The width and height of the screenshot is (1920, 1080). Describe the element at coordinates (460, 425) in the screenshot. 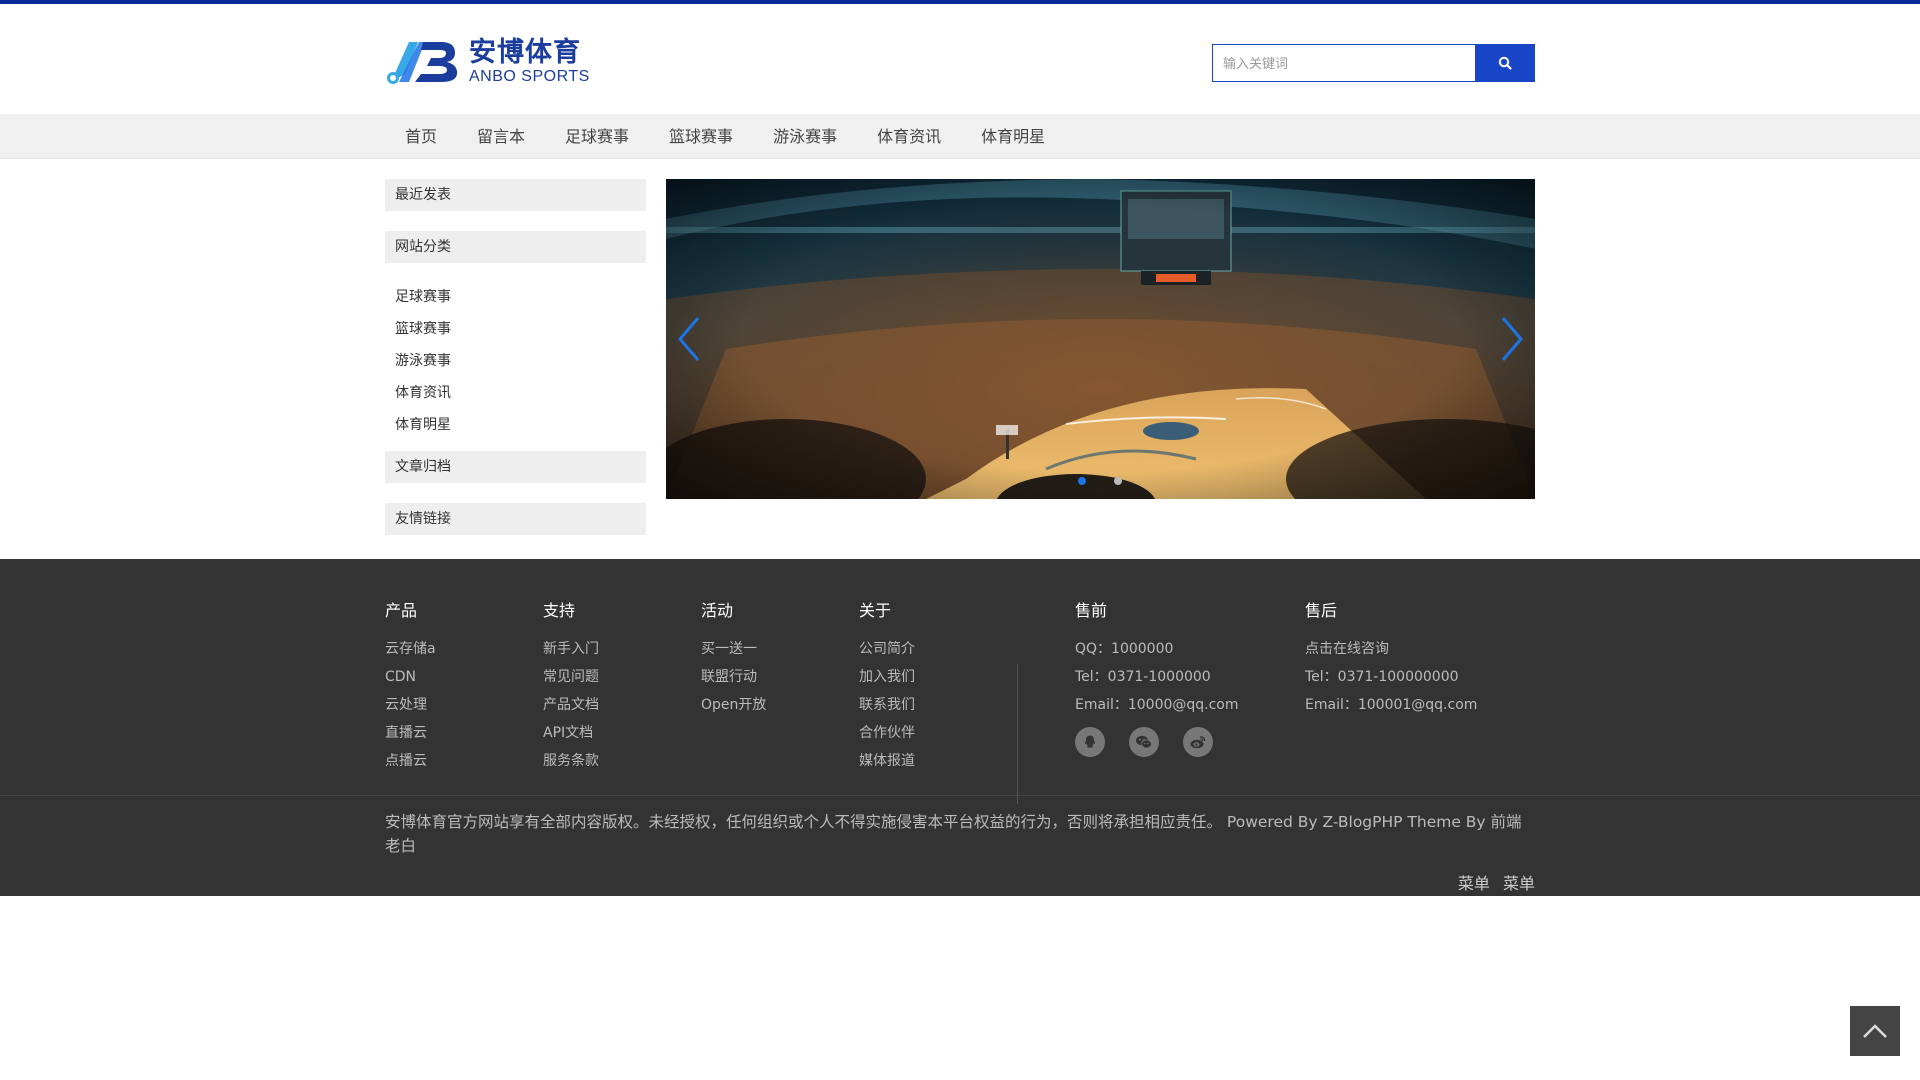

I see `category-link: 体育明星` at that location.